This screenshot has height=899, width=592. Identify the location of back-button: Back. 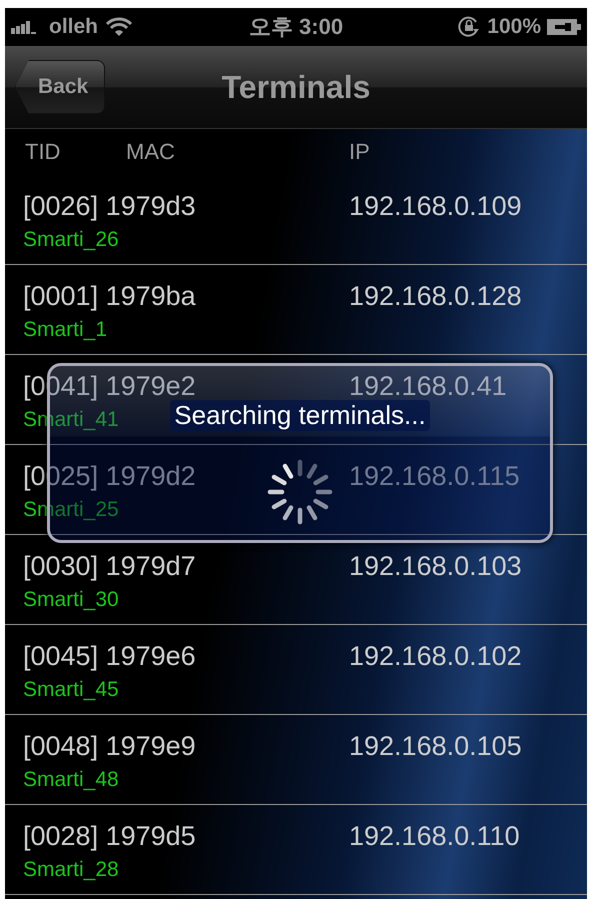
(60, 87).